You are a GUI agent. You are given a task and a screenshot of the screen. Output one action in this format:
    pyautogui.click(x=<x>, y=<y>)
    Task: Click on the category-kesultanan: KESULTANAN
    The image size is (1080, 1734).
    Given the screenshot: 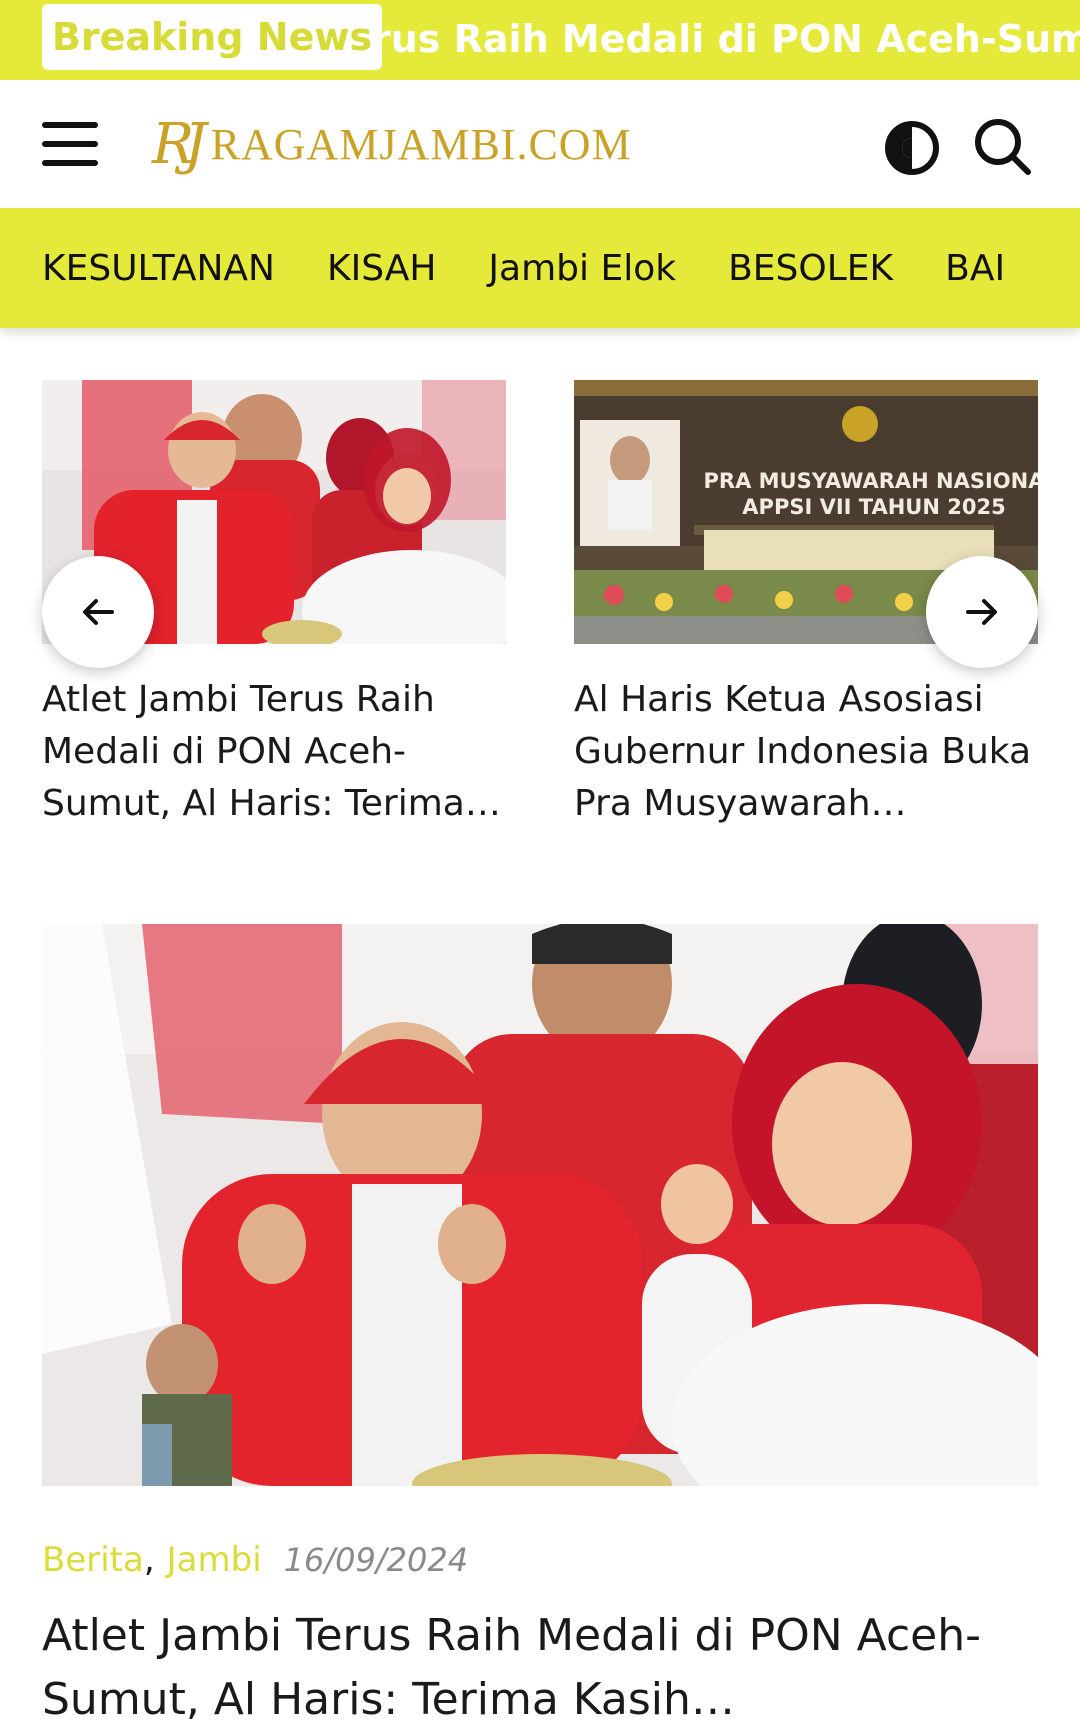 What is the action you would take?
    pyautogui.click(x=158, y=268)
    